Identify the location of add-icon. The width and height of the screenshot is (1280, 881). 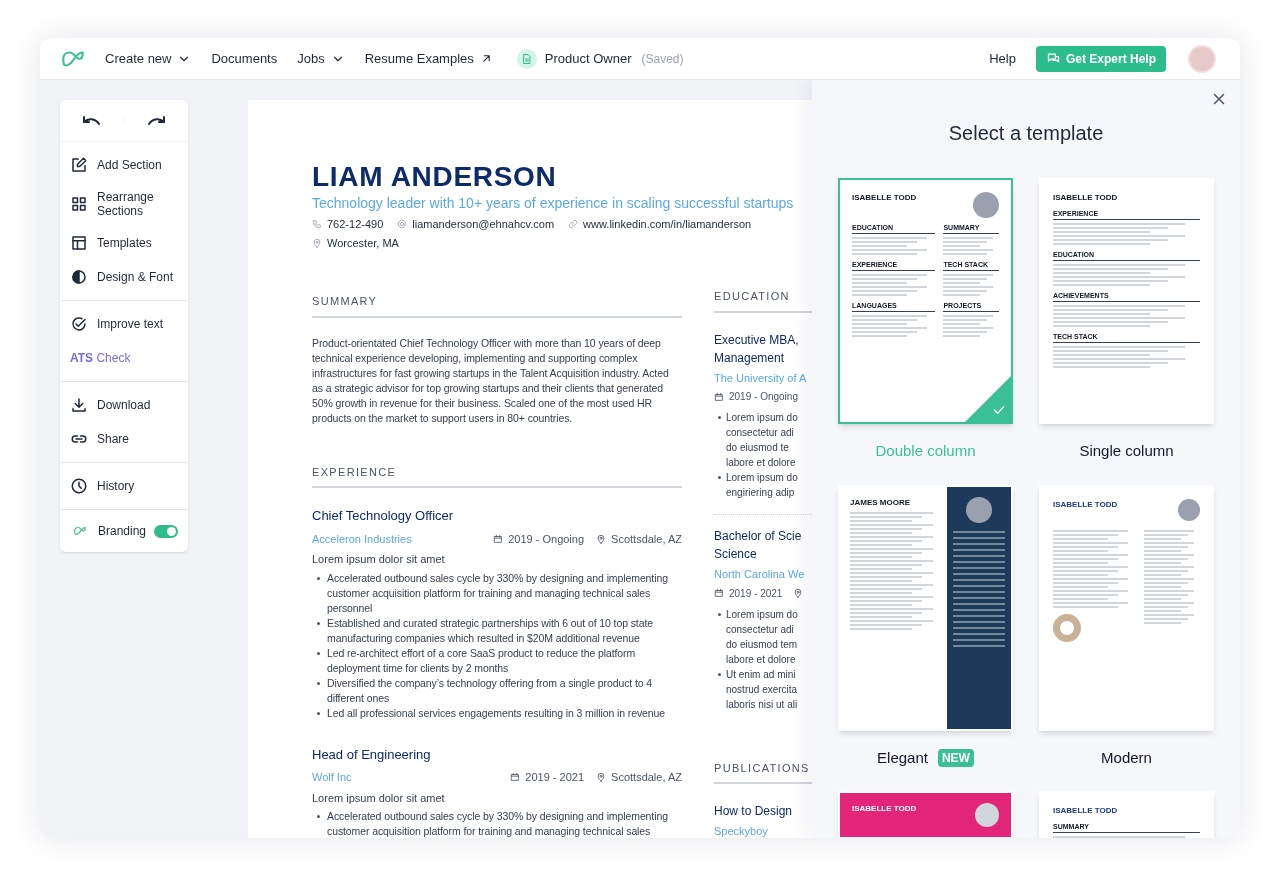
(79, 165).